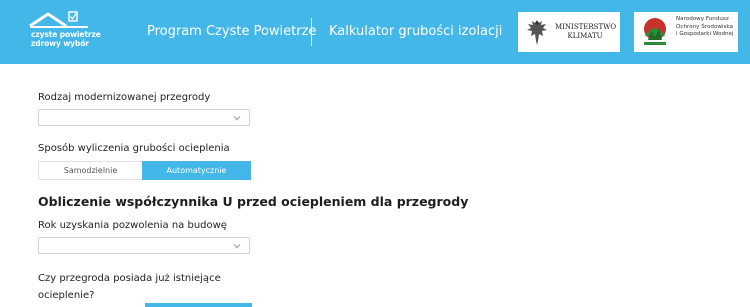  Describe the element at coordinates (132, 225) in the screenshot. I see `permit-year-label: Rok uzyskania pozwolenia na budowę` at that location.